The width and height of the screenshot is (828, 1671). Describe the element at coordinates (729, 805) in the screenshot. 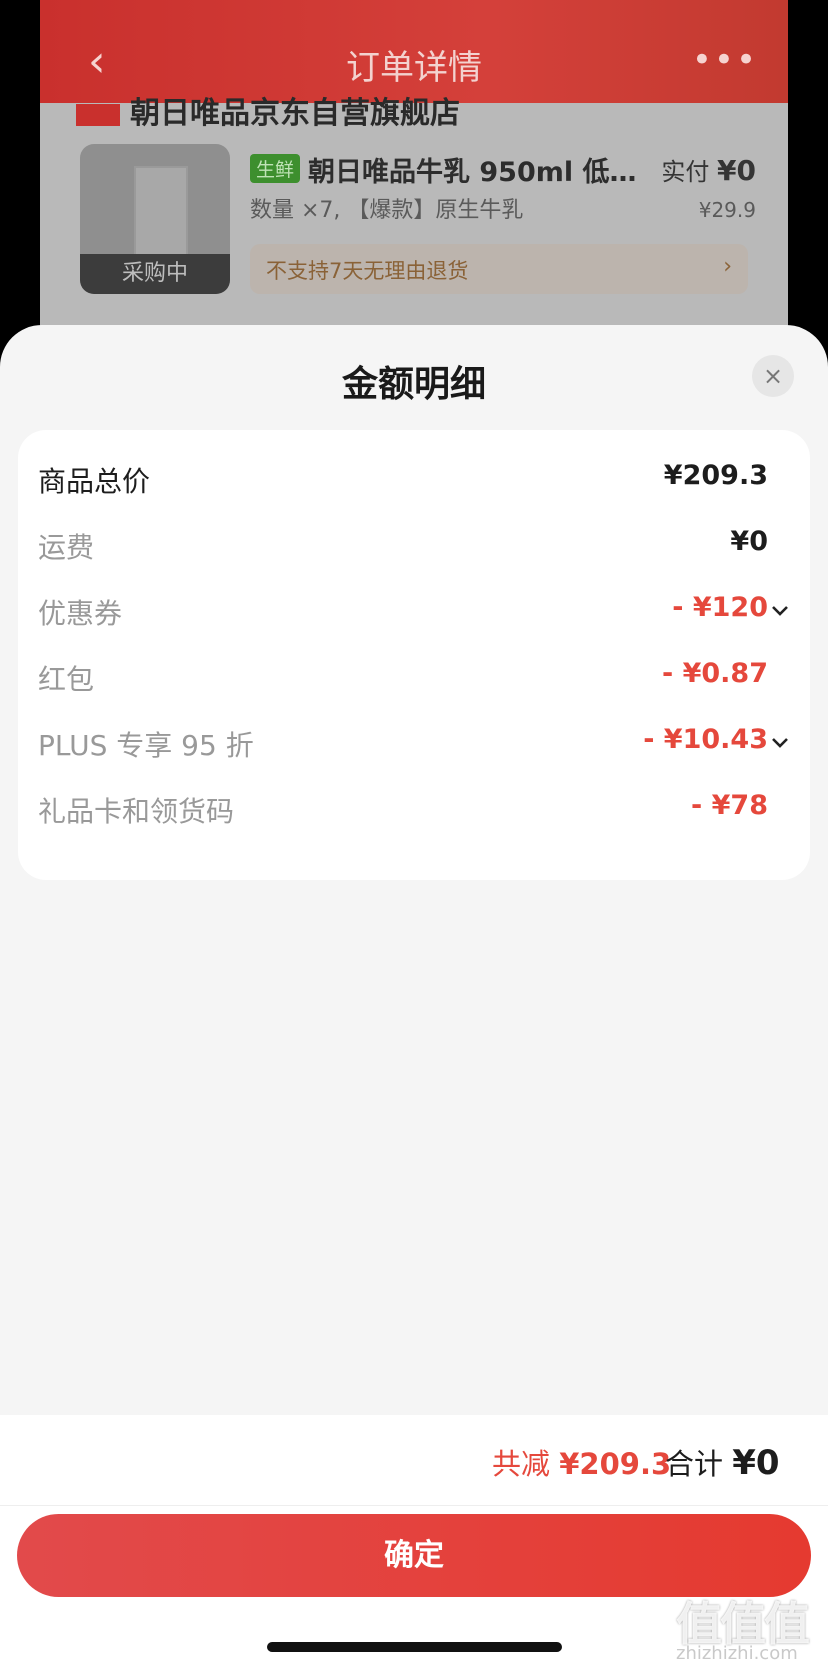

I see `row-value: - ¥78` at that location.